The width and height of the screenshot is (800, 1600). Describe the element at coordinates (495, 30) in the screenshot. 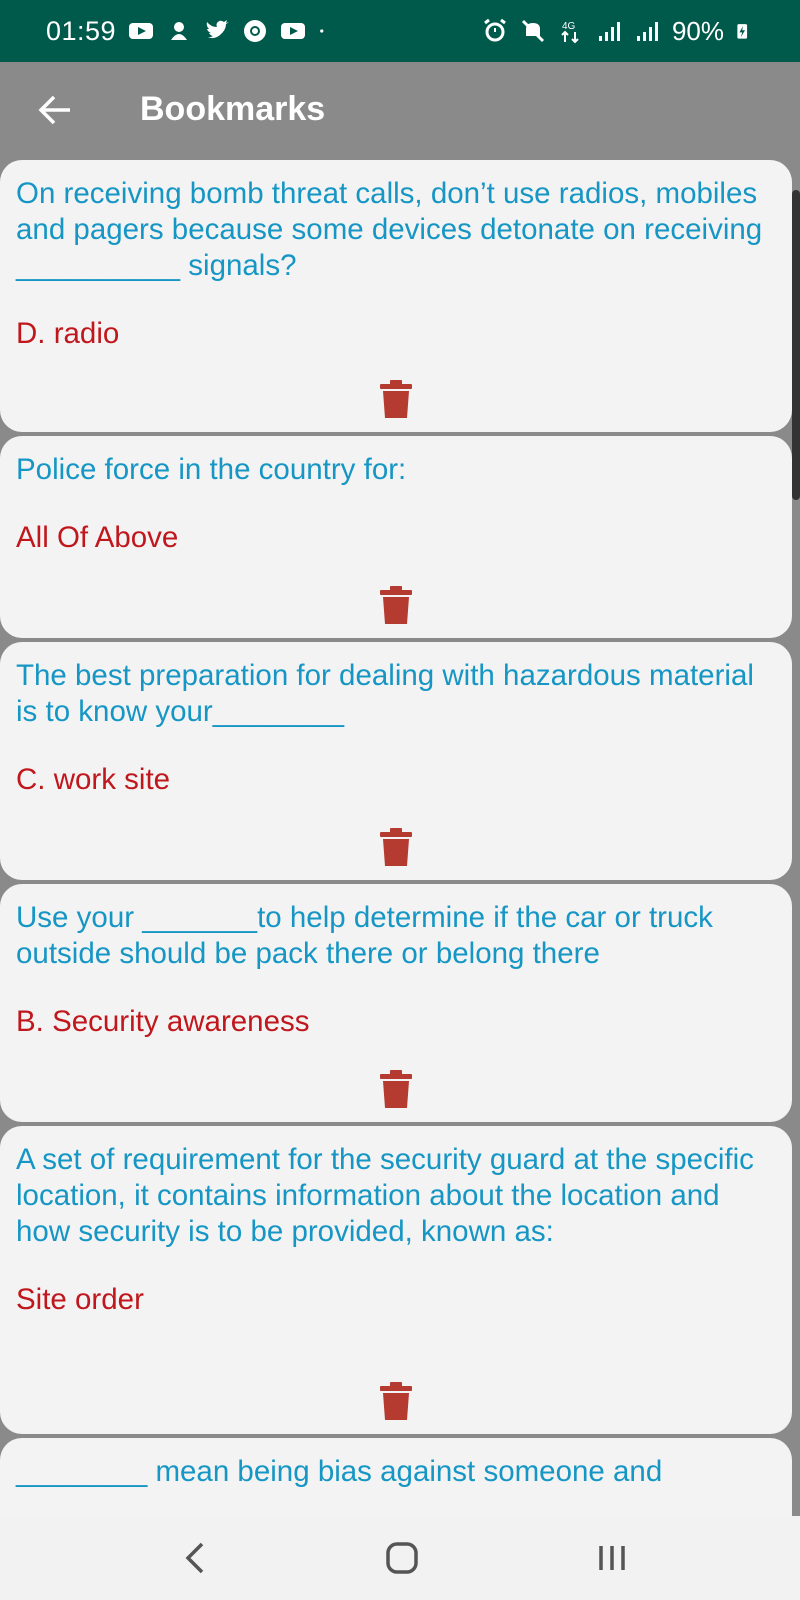

I see `alarm-icon` at that location.